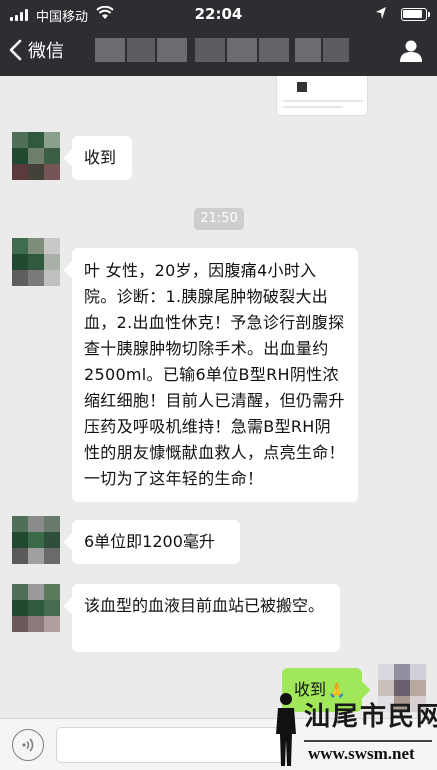  What do you see at coordinates (411, 50) in the screenshot?
I see `profile-icon` at bounding box center [411, 50].